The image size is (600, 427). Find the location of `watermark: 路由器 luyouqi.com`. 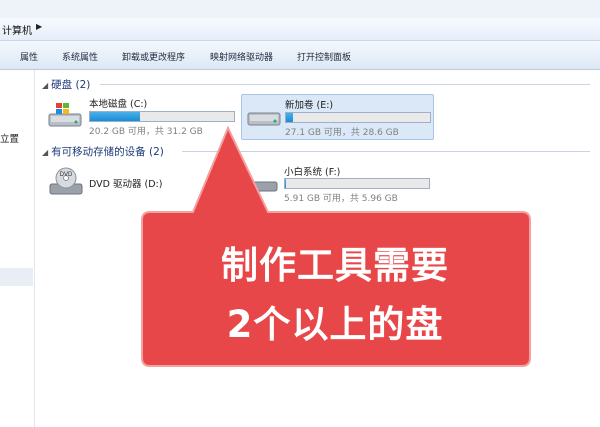

watermark: 路由器 luyouqi.com is located at coordinates (535, 393).